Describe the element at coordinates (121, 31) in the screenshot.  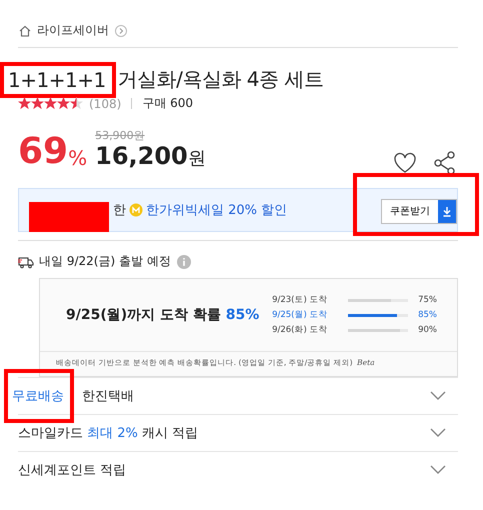
I see `chevron-right-icon` at that location.